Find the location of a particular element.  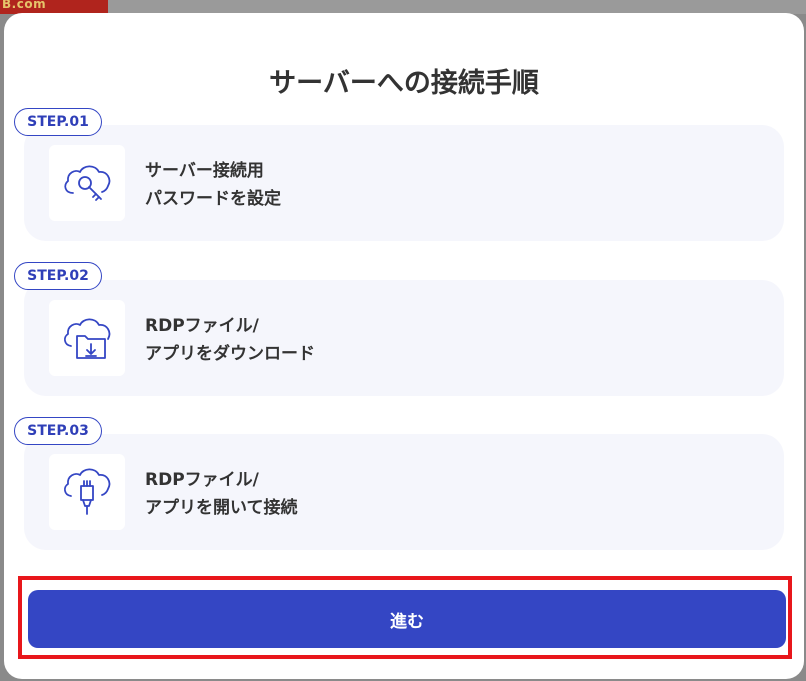

step-2-text: RDPファイル/ アプリをダウンロード is located at coordinates (230, 340).